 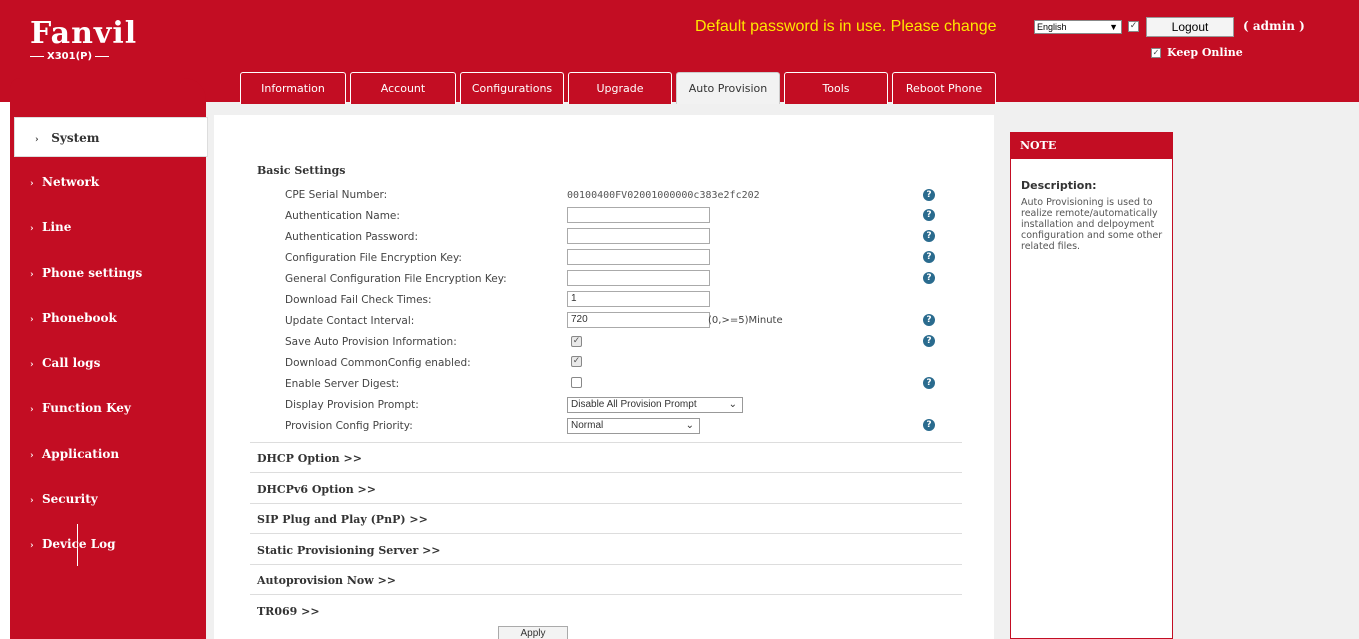 What do you see at coordinates (342, 384) in the screenshot?
I see `server-digest-label: Enable Server Digest:` at bounding box center [342, 384].